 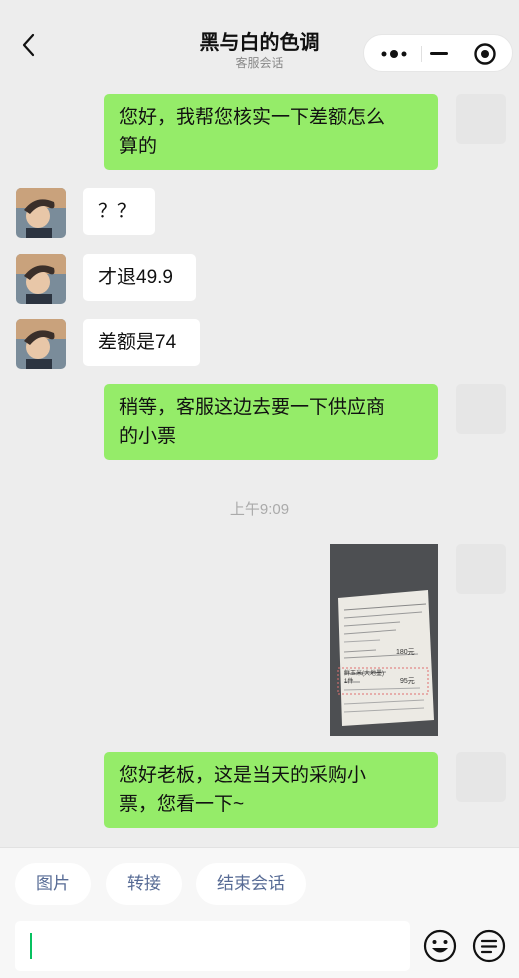 I want to click on chat-bubble-self: 稍等，客服这边去要一下供应商 的小票, so click(x=271, y=422).